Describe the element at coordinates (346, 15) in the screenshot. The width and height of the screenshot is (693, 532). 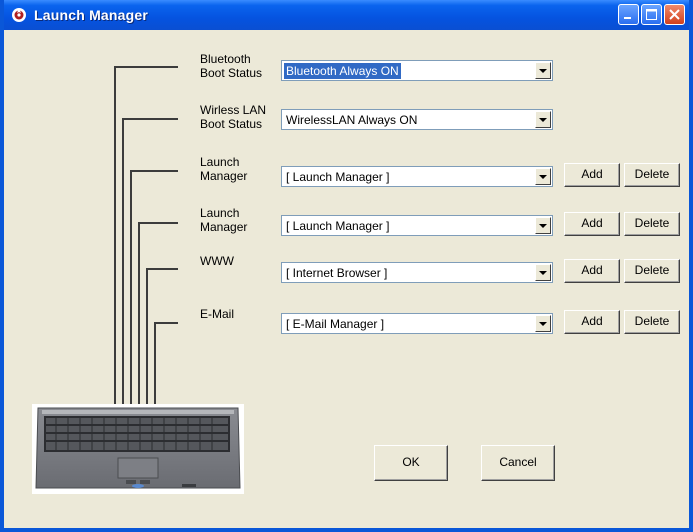
I see `title-bar: Launch Manager` at that location.